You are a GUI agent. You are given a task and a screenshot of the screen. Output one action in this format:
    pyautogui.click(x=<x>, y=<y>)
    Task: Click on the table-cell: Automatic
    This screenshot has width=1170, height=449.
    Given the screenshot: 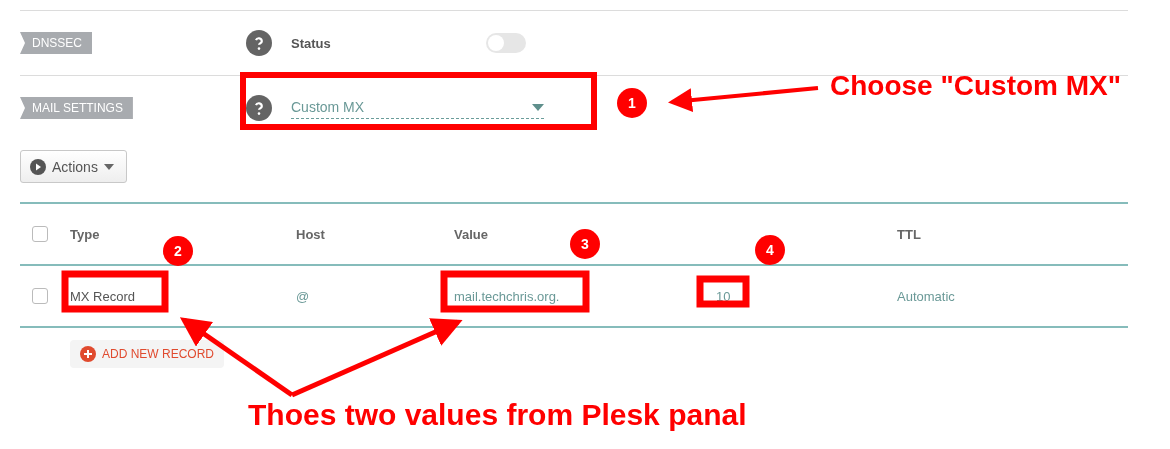 What is the action you would take?
    pyautogui.click(x=926, y=296)
    